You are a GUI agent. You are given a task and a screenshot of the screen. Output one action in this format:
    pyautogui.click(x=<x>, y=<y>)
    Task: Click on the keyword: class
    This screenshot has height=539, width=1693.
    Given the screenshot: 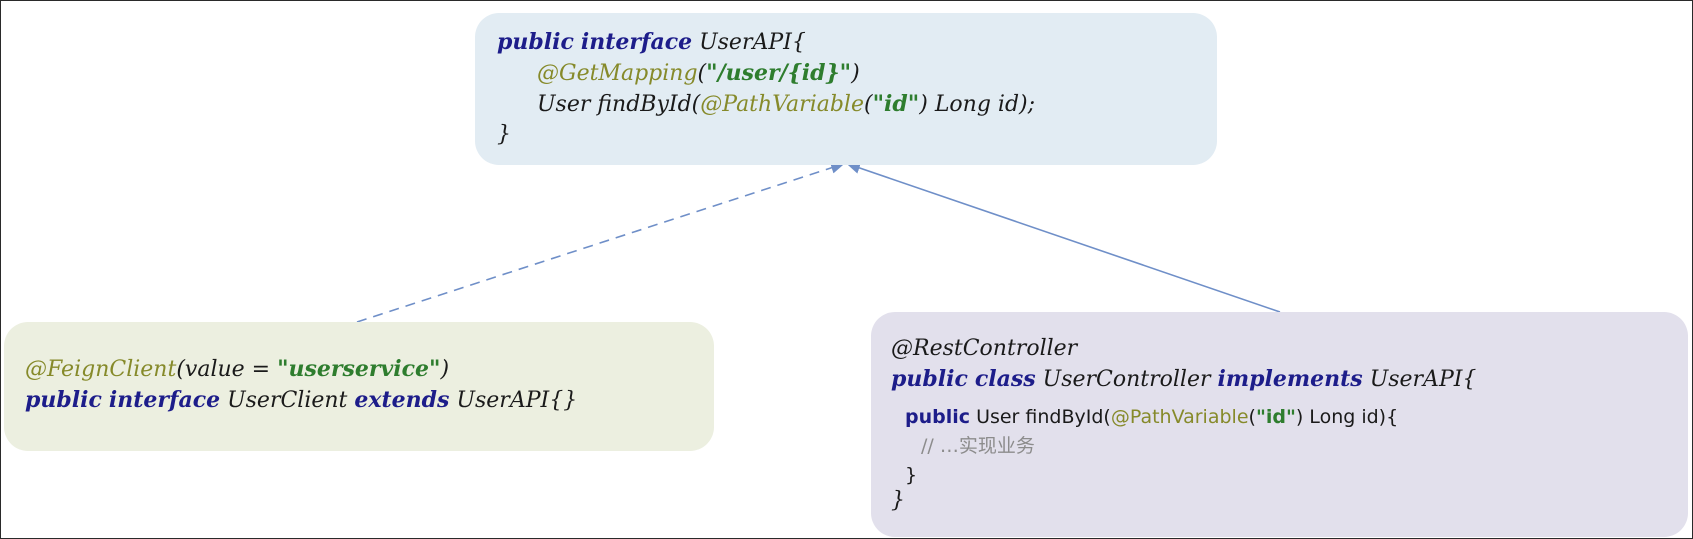 What is the action you would take?
    pyautogui.click(x=1005, y=379)
    